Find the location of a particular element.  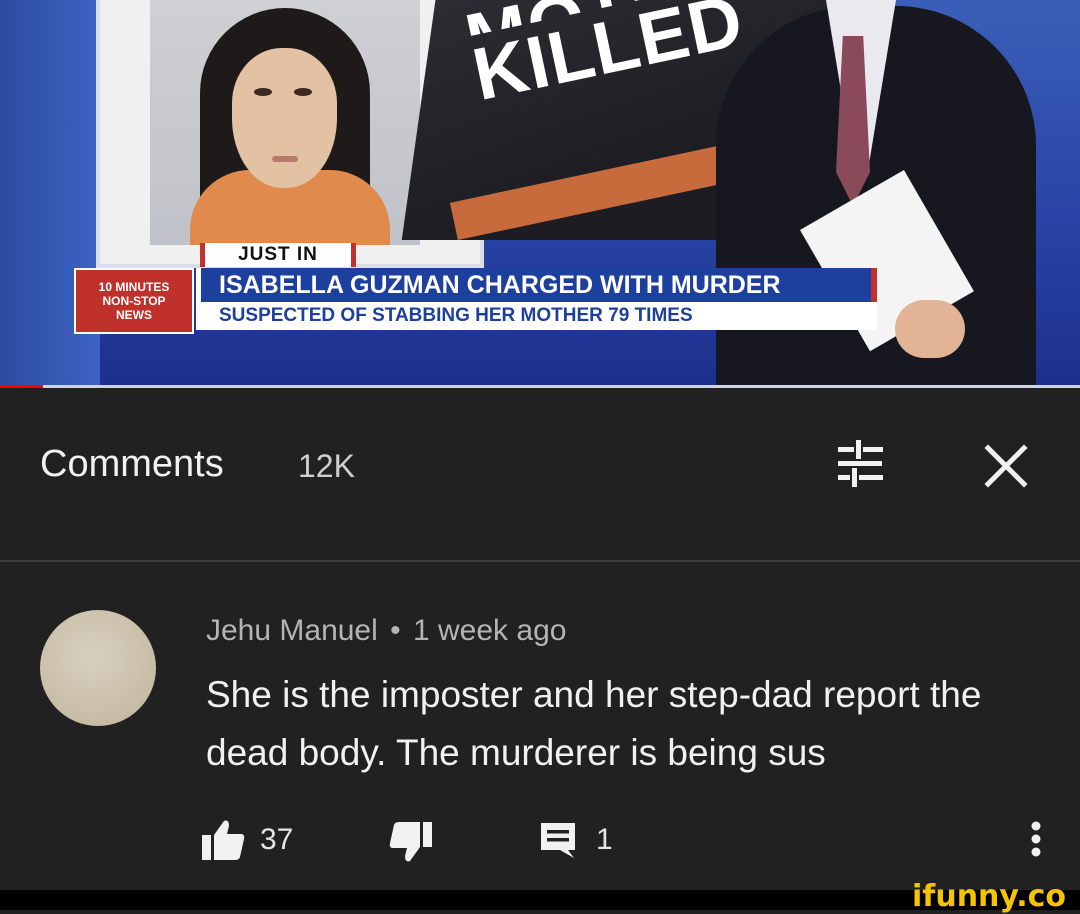

footer-bar: ifunny.co is located at coordinates (540, 897).